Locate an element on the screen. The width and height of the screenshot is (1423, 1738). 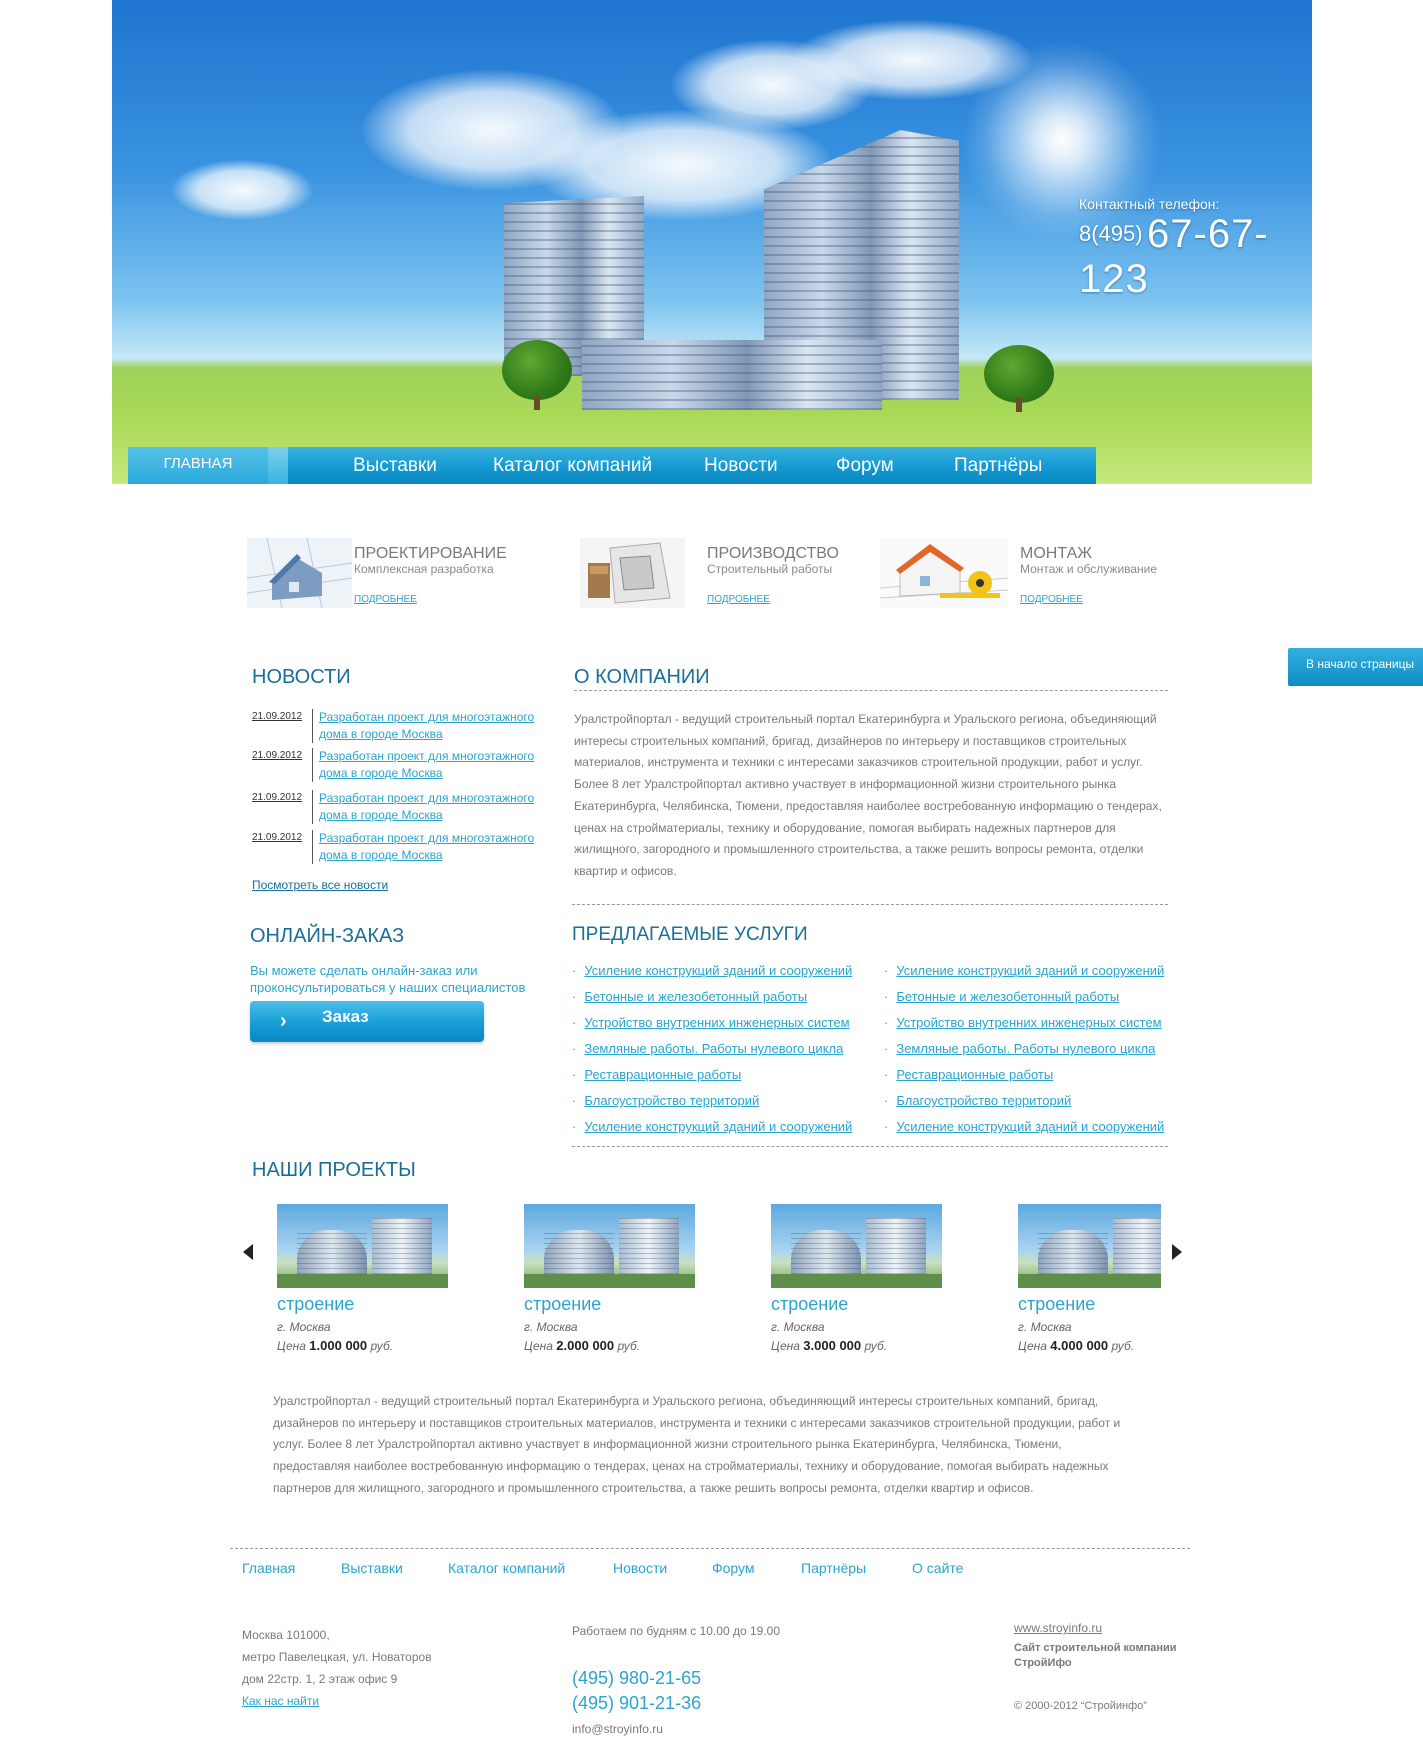
footer-nav-catalog: Каталог компаний is located at coordinates (506, 1568).